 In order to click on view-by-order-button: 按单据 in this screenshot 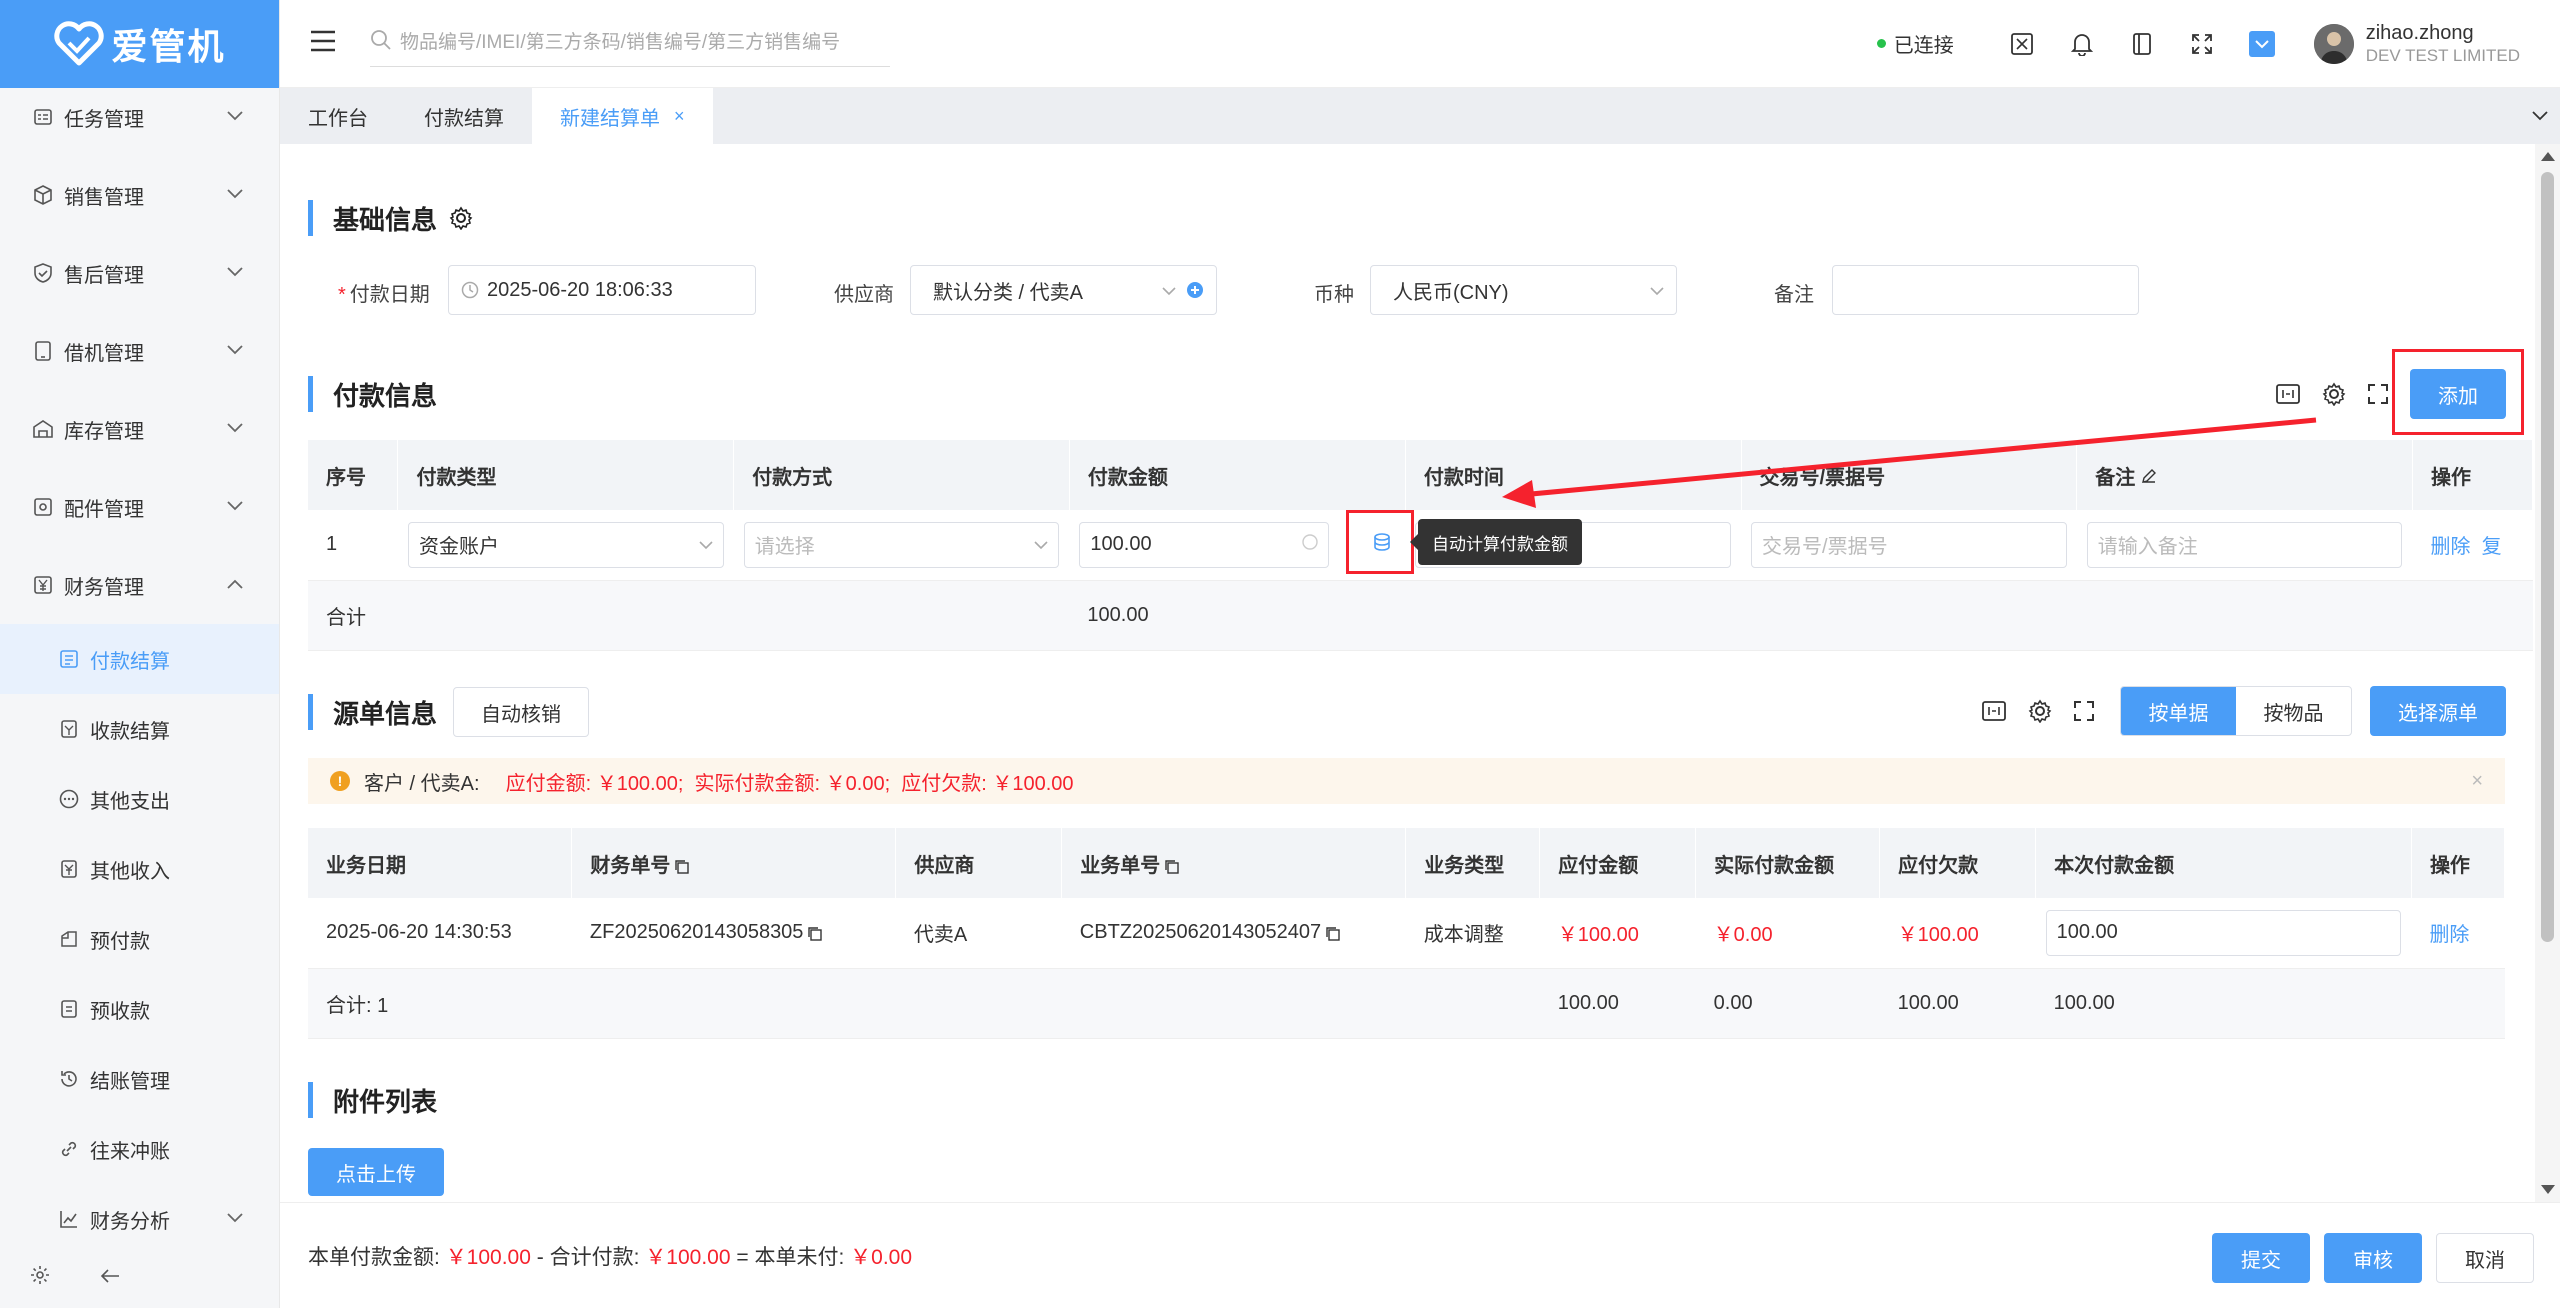, I will do `click(2178, 711)`.